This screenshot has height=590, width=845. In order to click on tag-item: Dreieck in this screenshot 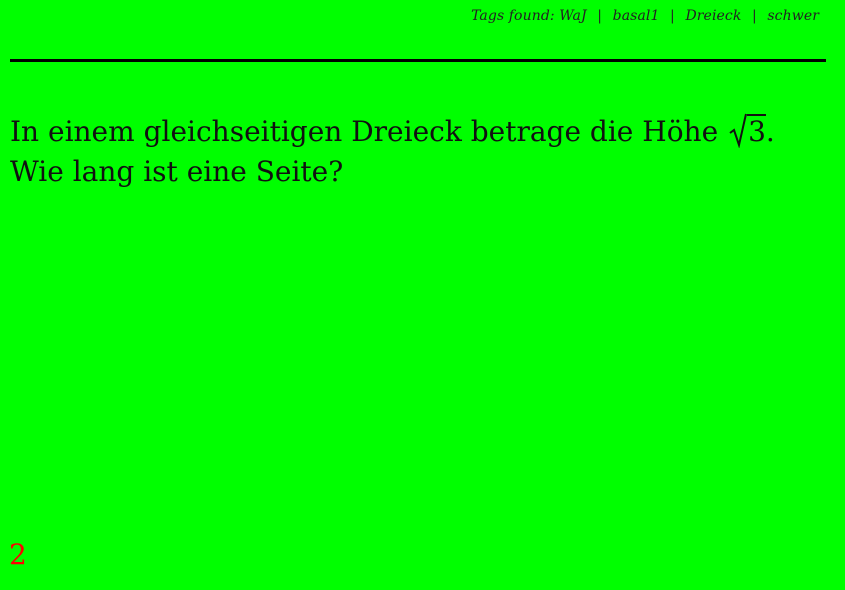, I will do `click(713, 16)`.